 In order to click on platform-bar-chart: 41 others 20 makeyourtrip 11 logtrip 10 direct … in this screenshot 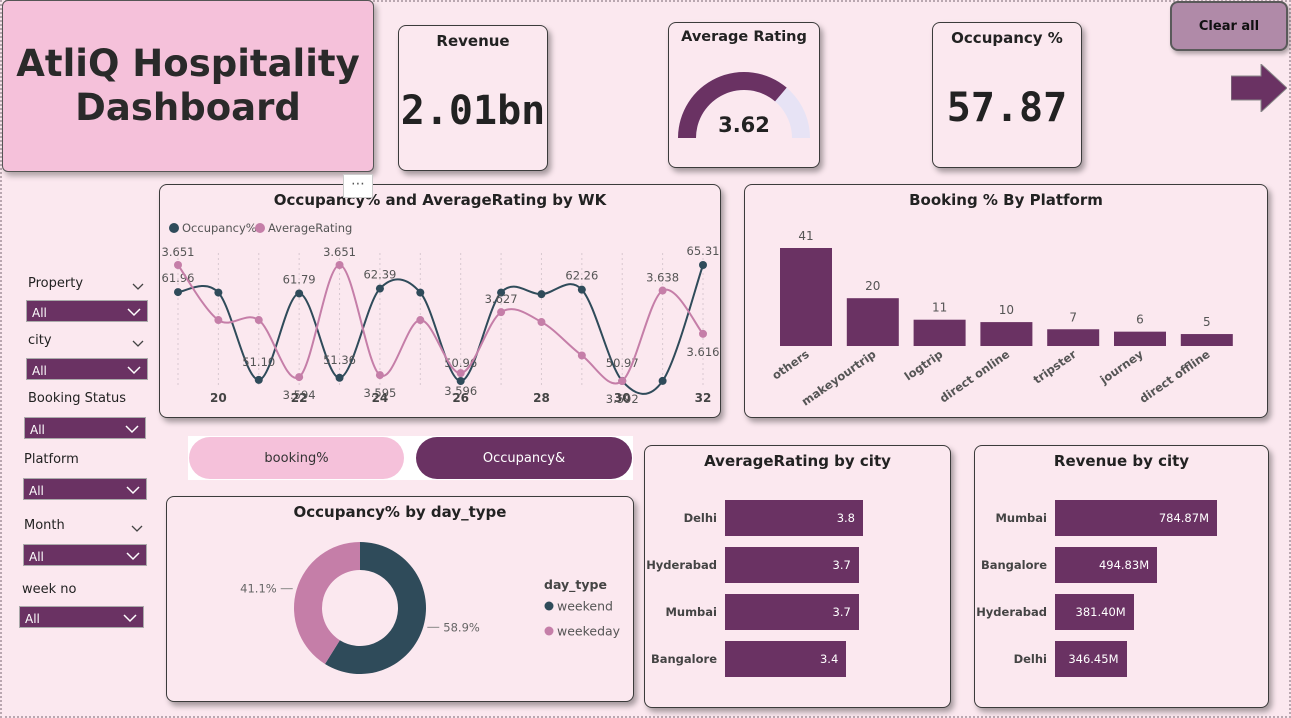, I will do `click(1001, 319)`.